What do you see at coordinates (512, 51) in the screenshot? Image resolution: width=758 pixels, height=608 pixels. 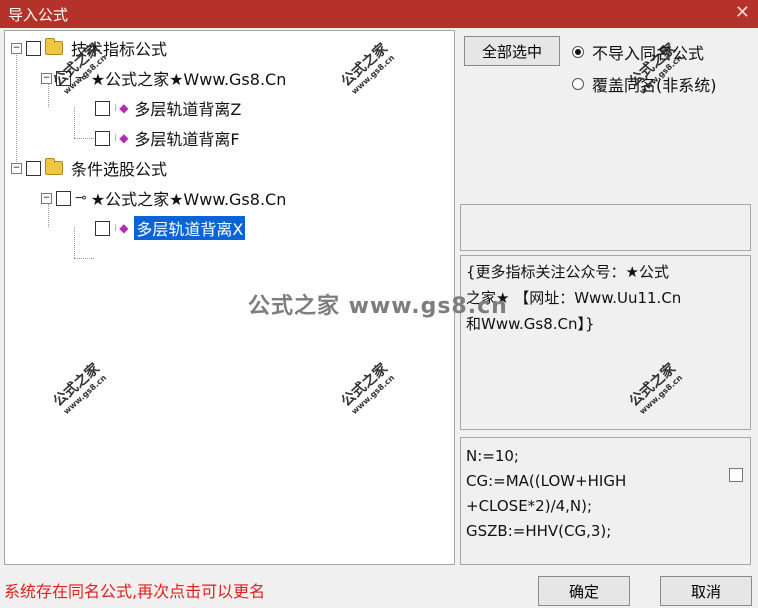 I see `select-all-button: 全部选中` at bounding box center [512, 51].